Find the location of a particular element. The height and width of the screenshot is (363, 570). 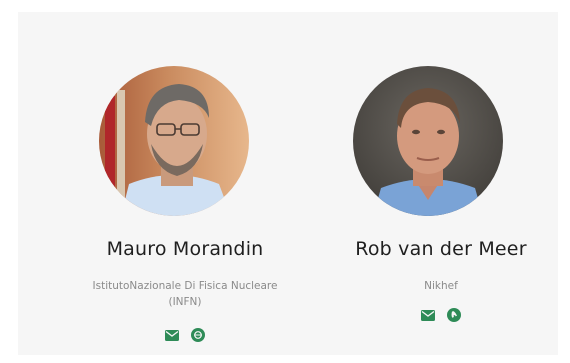

phone-icon is located at coordinates (454, 315).